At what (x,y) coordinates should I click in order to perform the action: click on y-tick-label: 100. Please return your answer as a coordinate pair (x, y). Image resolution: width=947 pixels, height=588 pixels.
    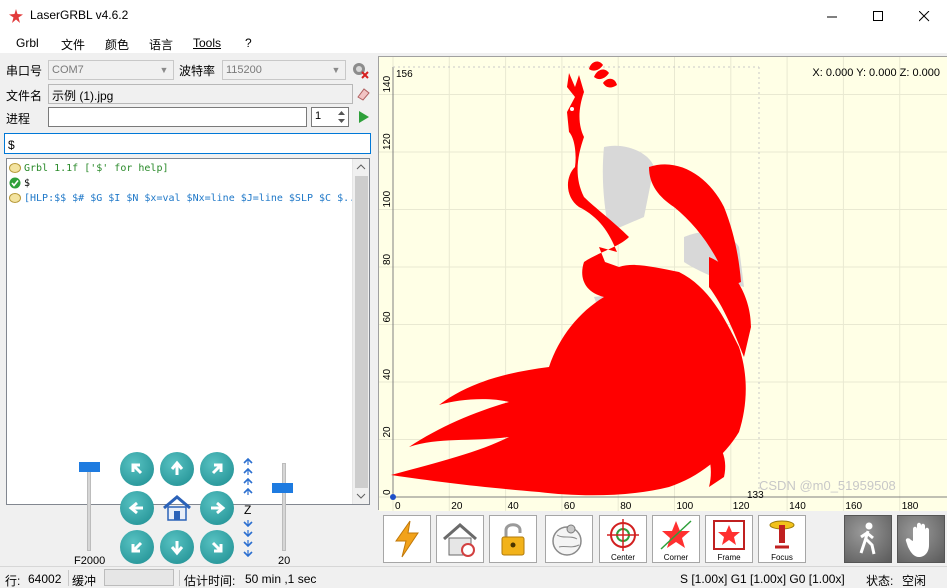
    Looking at the image, I should click on (387, 198).